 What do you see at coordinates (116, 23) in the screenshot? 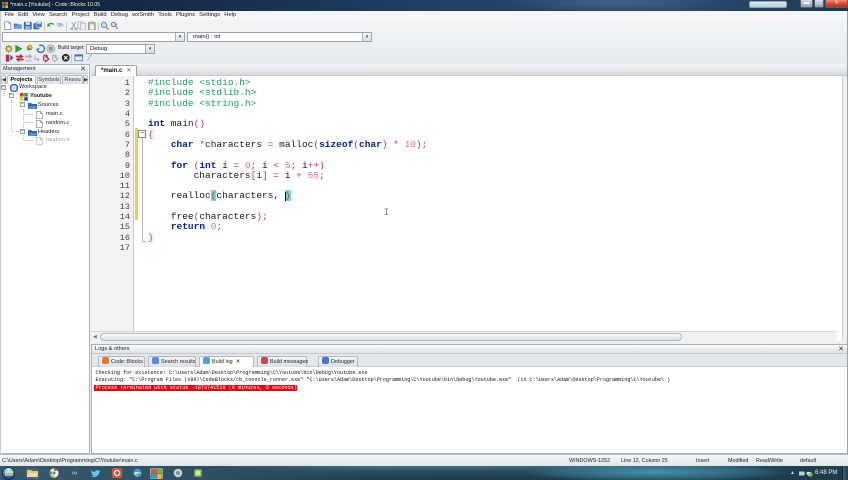
I see `svg-text: a` at bounding box center [116, 23].